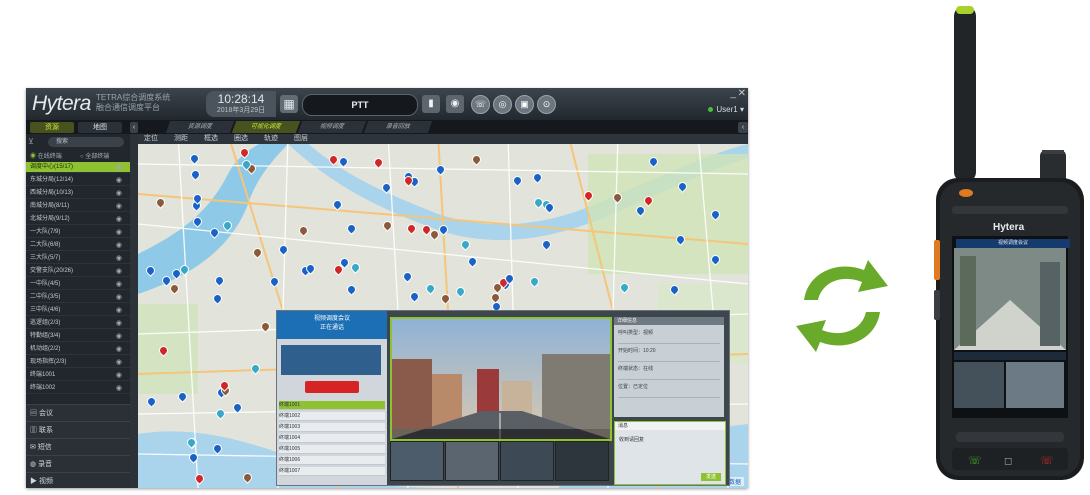 The width and height of the screenshot is (1090, 495). I want to click on tab-row: 资源 地图 ‹ 资源调度 可视化调度 视频调度 录音回放 ‹, so click(387, 127).